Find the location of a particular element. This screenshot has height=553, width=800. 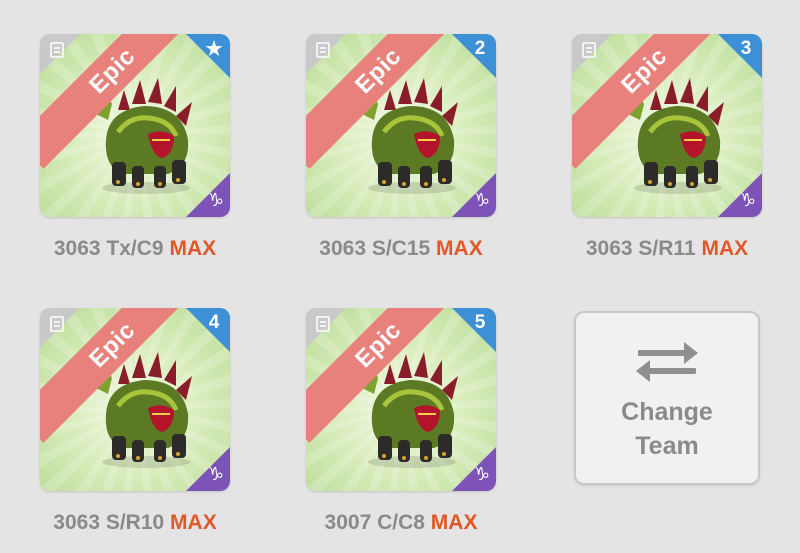

team-slot-2: Epic 2 ♑ 3063 S/C15 MAX is located at coordinates (401, 147).